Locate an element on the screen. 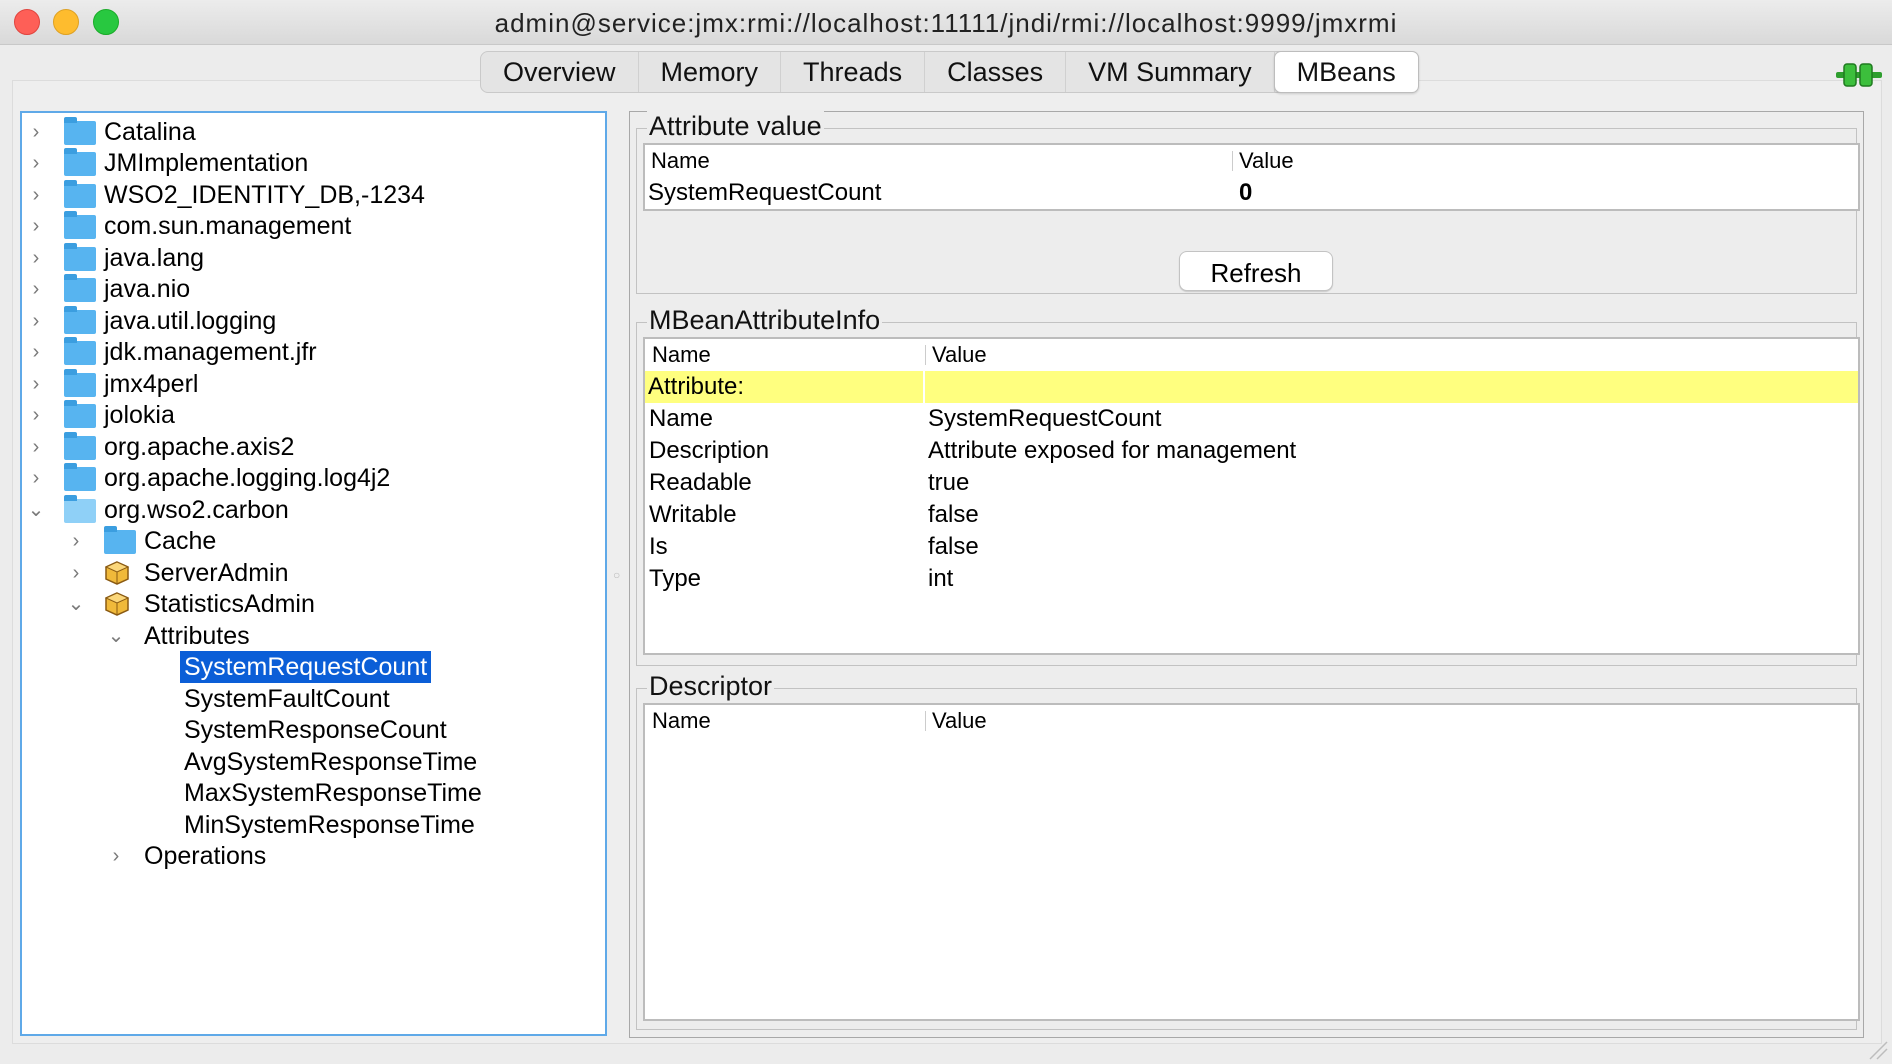 The image size is (1892, 1064). resize-grip-icon is located at coordinates (1877, 1049).